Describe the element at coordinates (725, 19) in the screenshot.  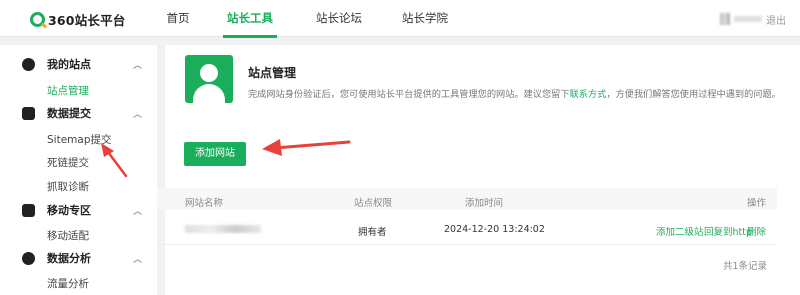
I see `avatar` at that location.